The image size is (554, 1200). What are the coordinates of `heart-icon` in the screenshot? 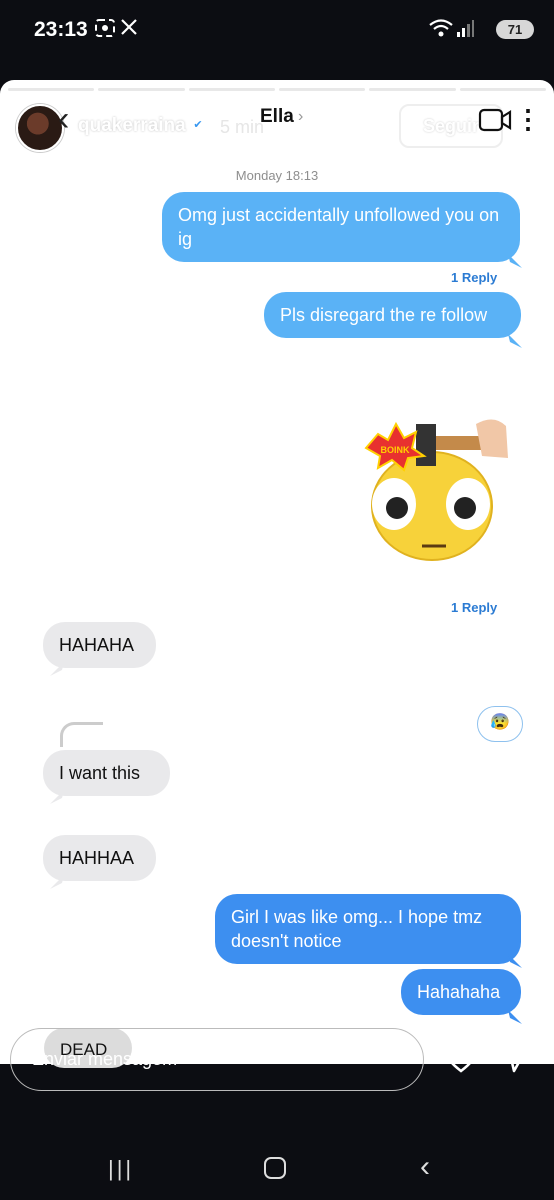 It's located at (461, 1060).